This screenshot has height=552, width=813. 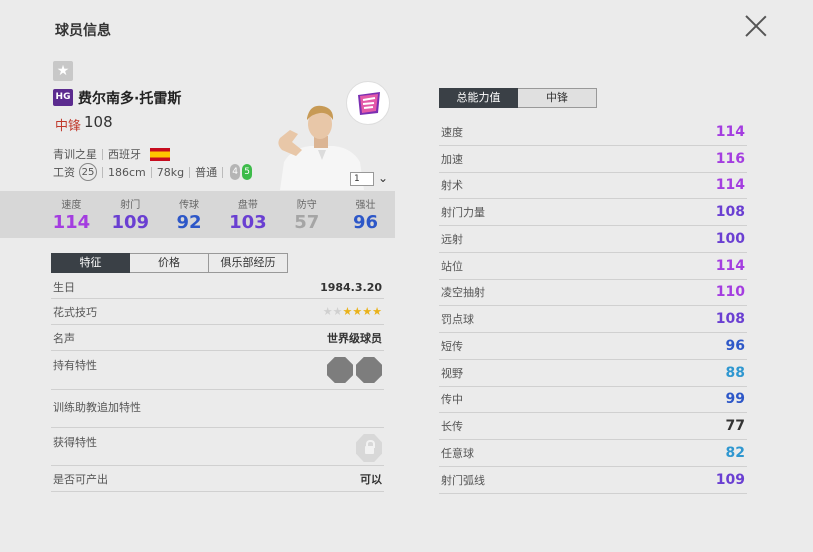 I want to click on acquired-traits-label: 获得特性, so click(x=75, y=442).